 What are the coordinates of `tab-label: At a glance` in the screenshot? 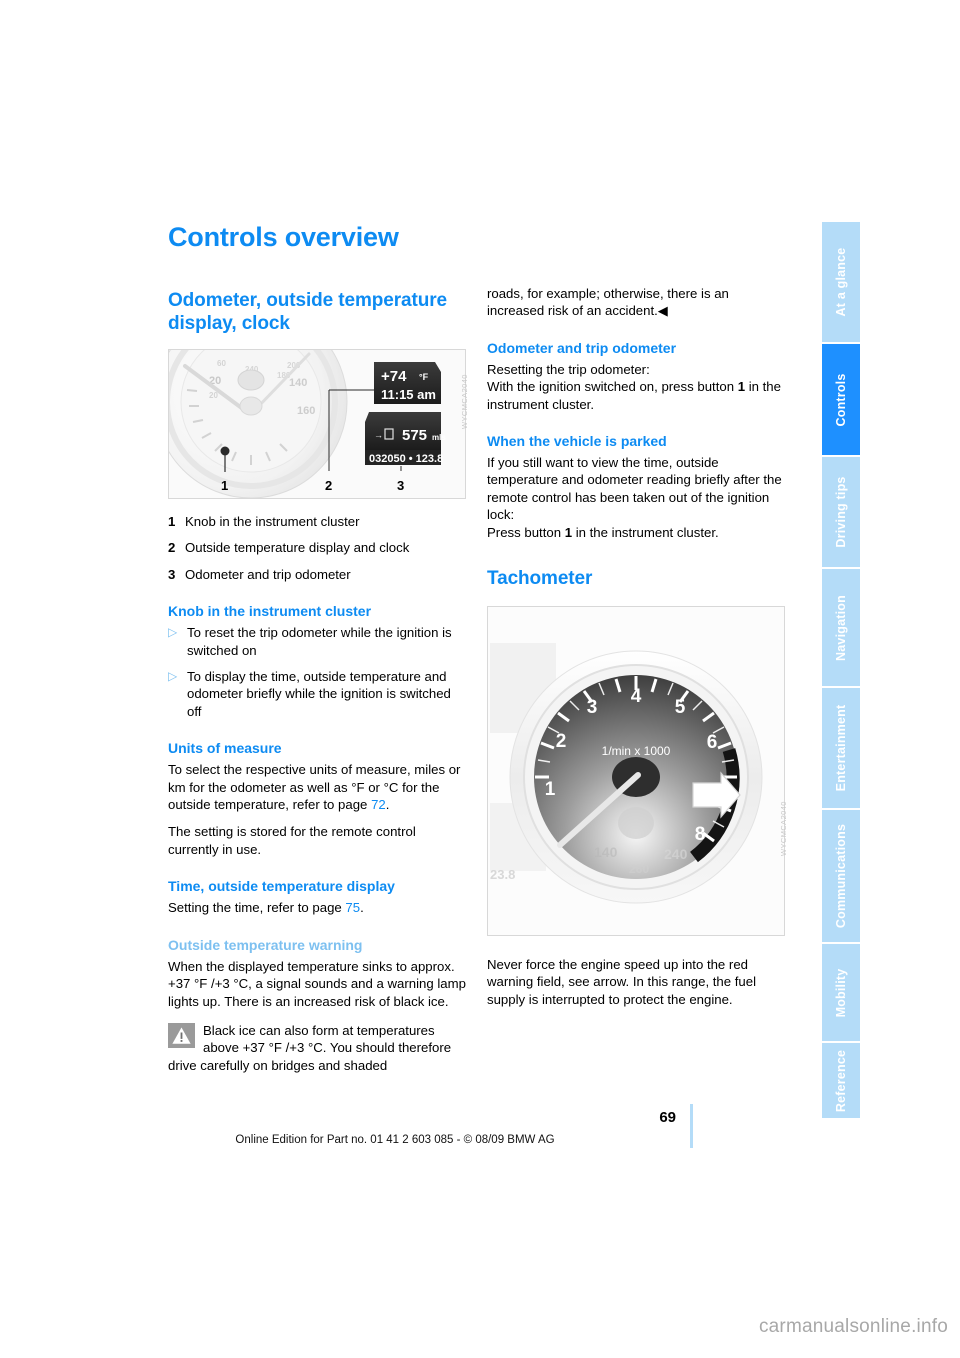 It's located at (841, 282).